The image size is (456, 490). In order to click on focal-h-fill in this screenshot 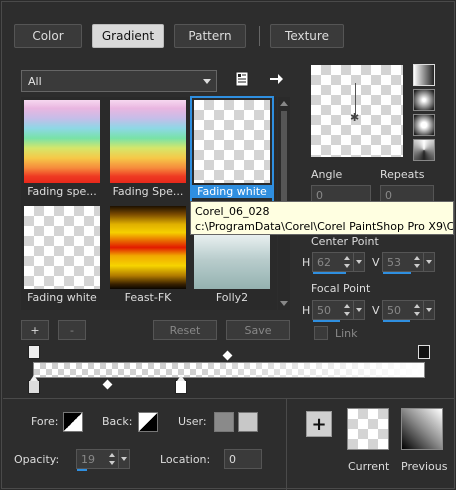, I will do `click(326, 321)`.